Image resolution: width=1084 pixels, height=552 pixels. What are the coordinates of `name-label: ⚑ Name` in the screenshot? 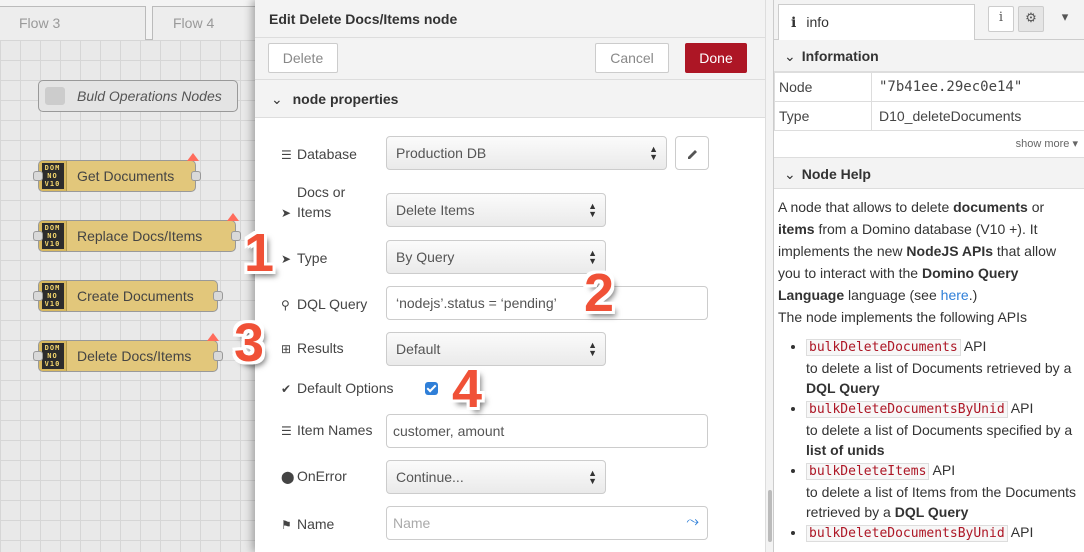 It's located at (307, 524).